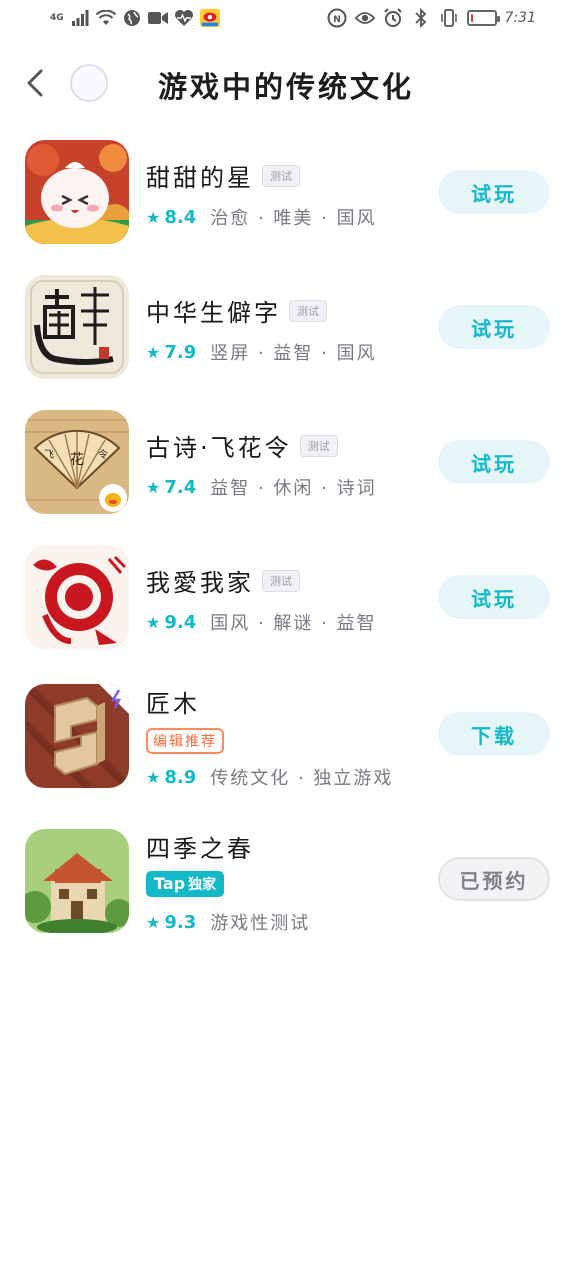 This screenshot has width=576, height=1280. What do you see at coordinates (471, 18) in the screenshot?
I see `battery-level-fill` at bounding box center [471, 18].